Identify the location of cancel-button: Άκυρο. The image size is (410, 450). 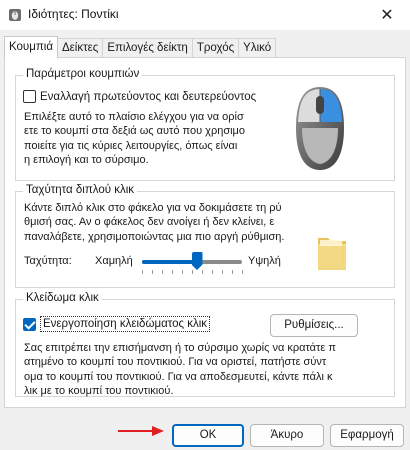
(287, 435).